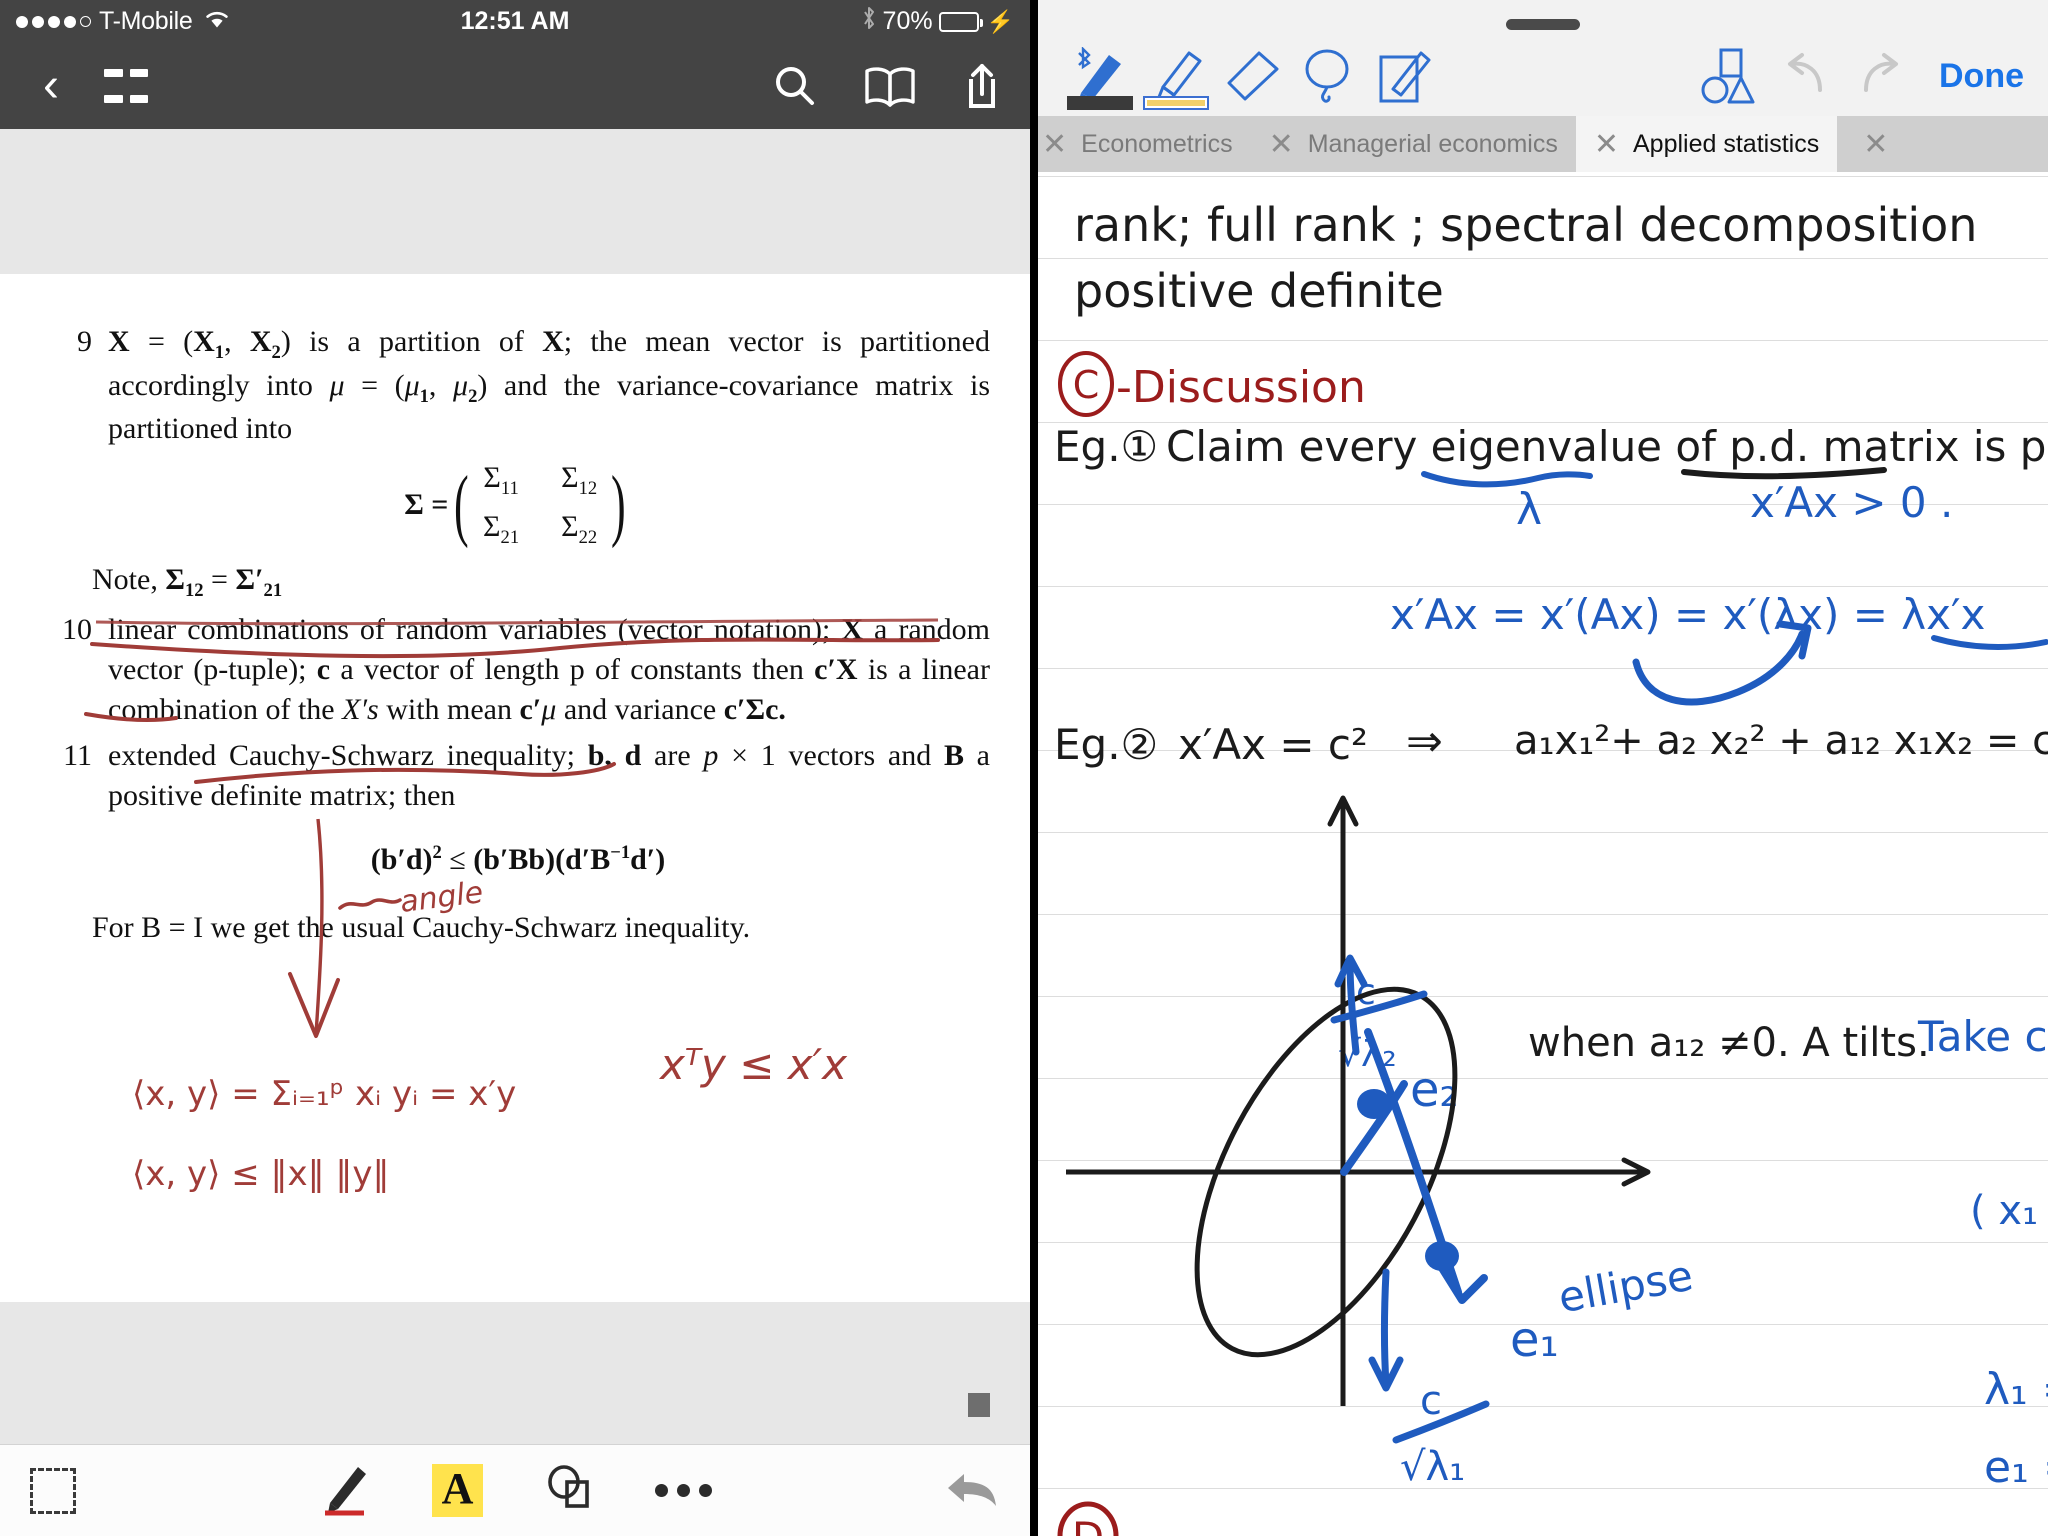 The width and height of the screenshot is (2048, 1536). I want to click on tab-econometrics: ✕ Econometrics, so click(1144, 144).